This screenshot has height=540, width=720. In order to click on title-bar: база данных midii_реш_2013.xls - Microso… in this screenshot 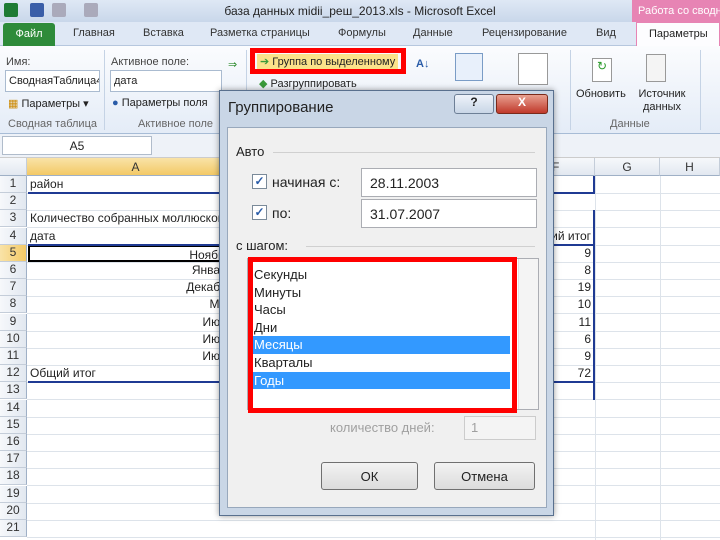, I will do `click(360, 11)`.